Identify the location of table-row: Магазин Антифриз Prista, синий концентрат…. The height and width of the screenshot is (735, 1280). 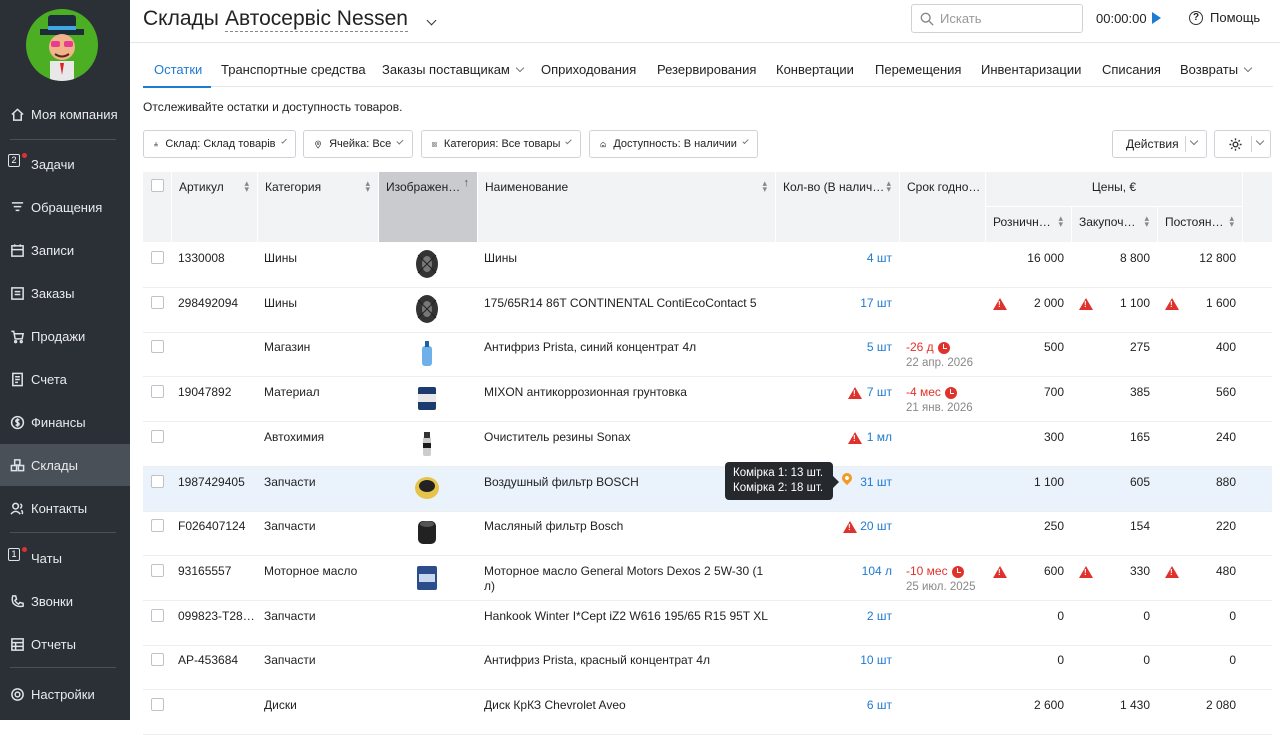
(707, 355).